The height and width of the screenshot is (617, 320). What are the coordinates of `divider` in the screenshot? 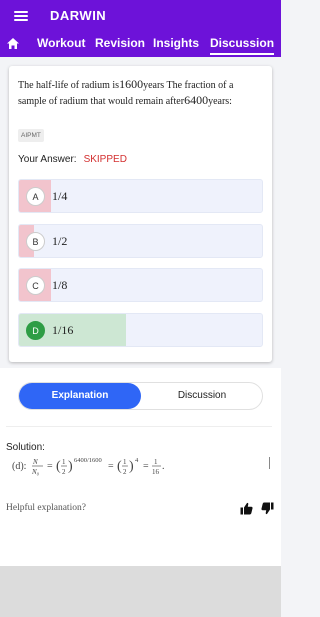 It's located at (139, 426).